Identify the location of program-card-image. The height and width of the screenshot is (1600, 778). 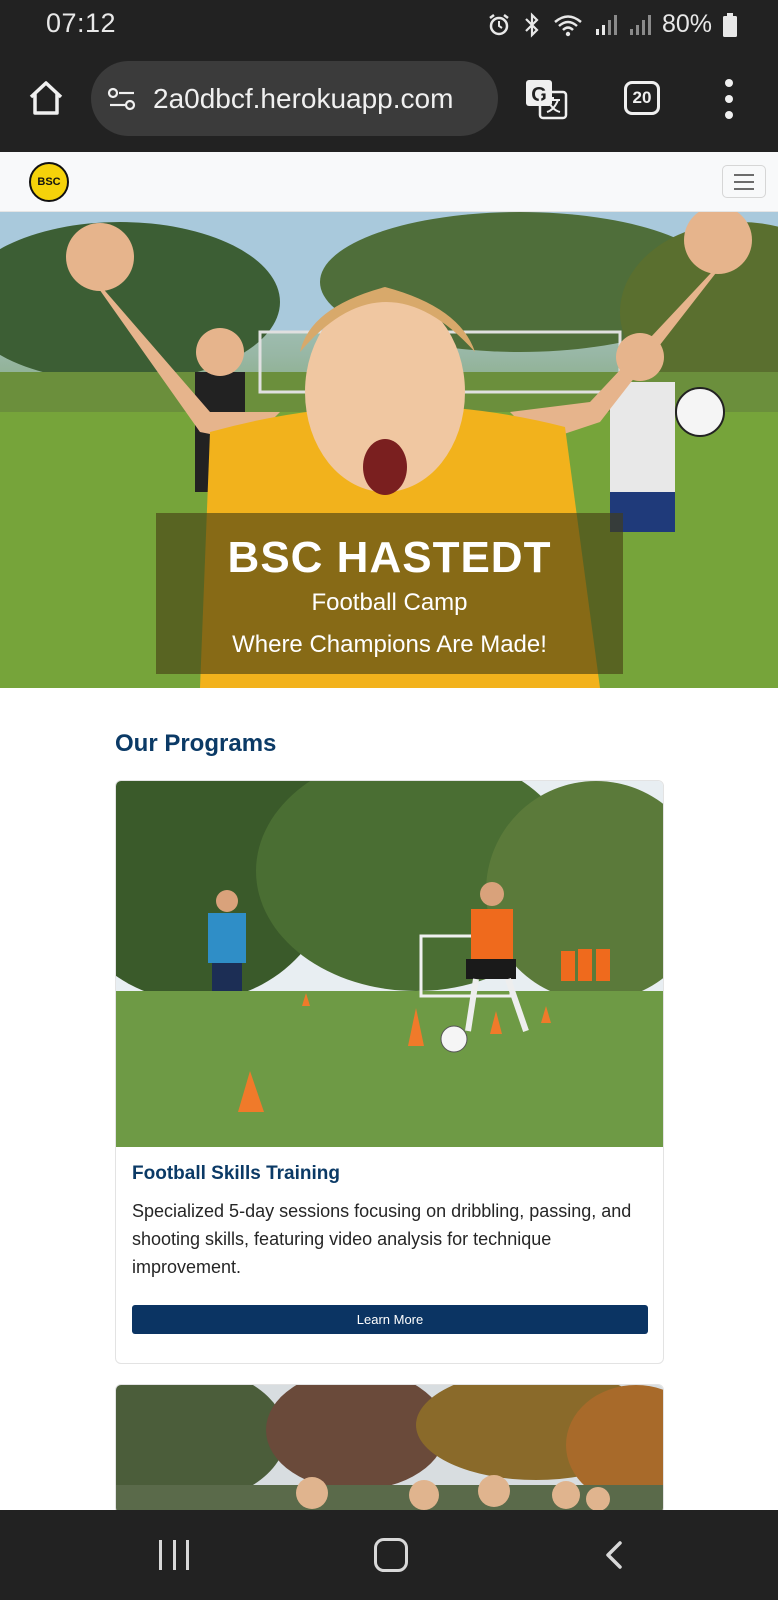
(389, 1449).